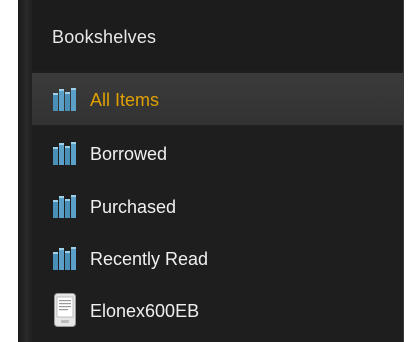 This screenshot has height=342, width=412. Describe the element at coordinates (125, 100) in the screenshot. I see `shelf-item-label: All Items` at that location.